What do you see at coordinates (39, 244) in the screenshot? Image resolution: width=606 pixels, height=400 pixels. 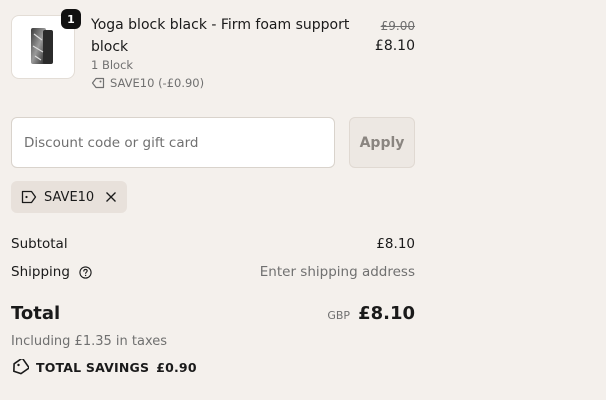 I see `subtotal-label: Subtotal` at bounding box center [39, 244].